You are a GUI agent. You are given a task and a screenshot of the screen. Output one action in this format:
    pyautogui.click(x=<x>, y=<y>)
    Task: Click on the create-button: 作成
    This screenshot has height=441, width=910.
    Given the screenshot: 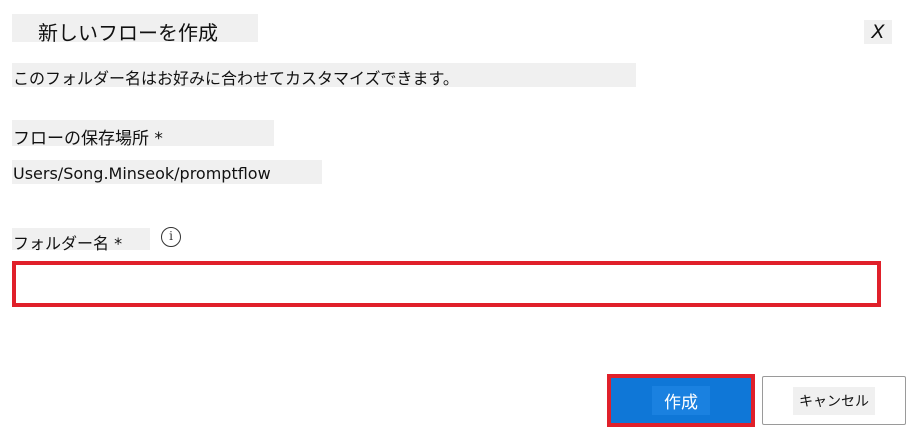 What is the action you would take?
    pyautogui.click(x=681, y=400)
    